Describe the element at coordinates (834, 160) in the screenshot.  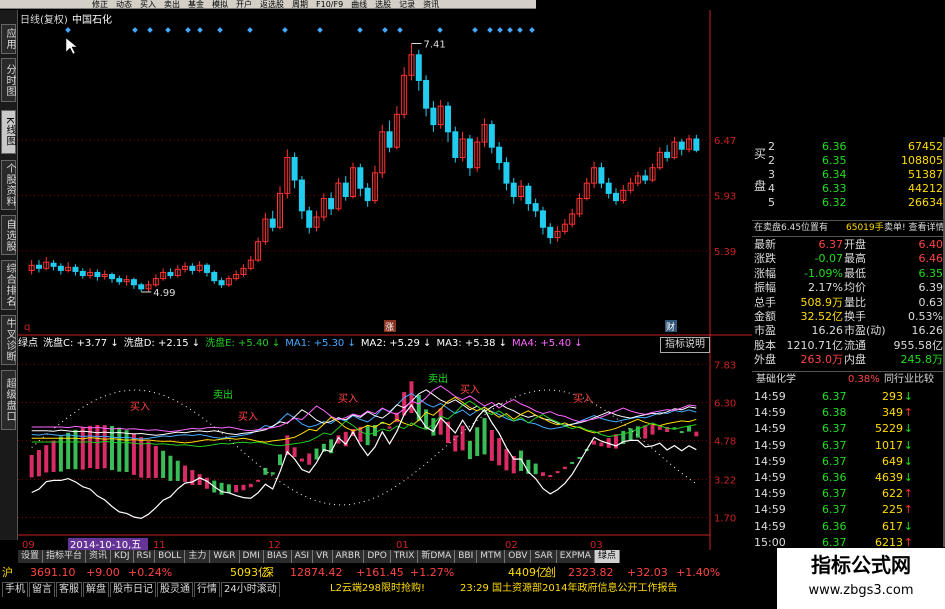
I see `order-level-price: 6.35` at that location.